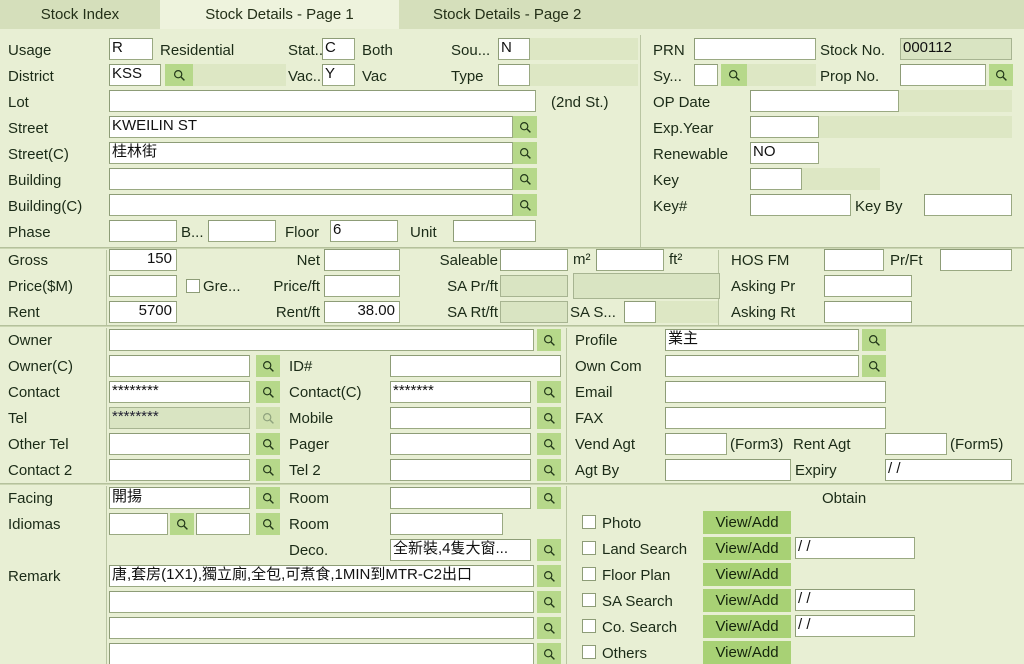 Image resolution: width=1024 pixels, height=664 pixels. Describe the element at coordinates (589, 574) in the screenshot. I see `obtain-floor-plan-checkbox` at that location.